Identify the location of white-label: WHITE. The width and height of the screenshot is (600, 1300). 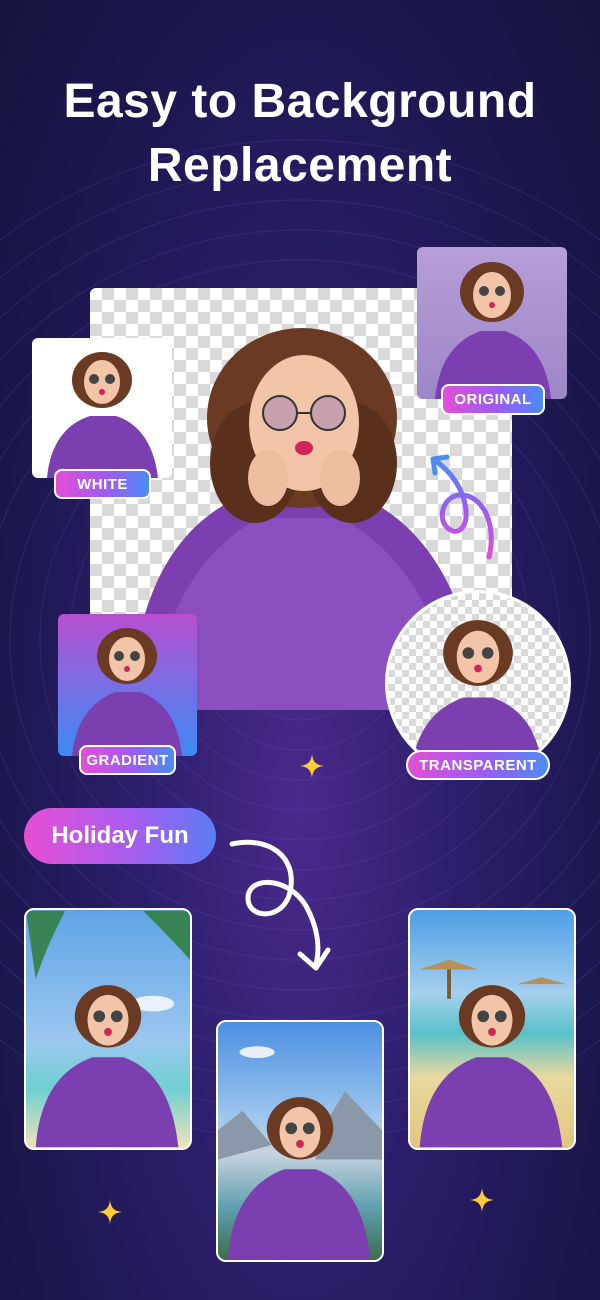
(102, 484).